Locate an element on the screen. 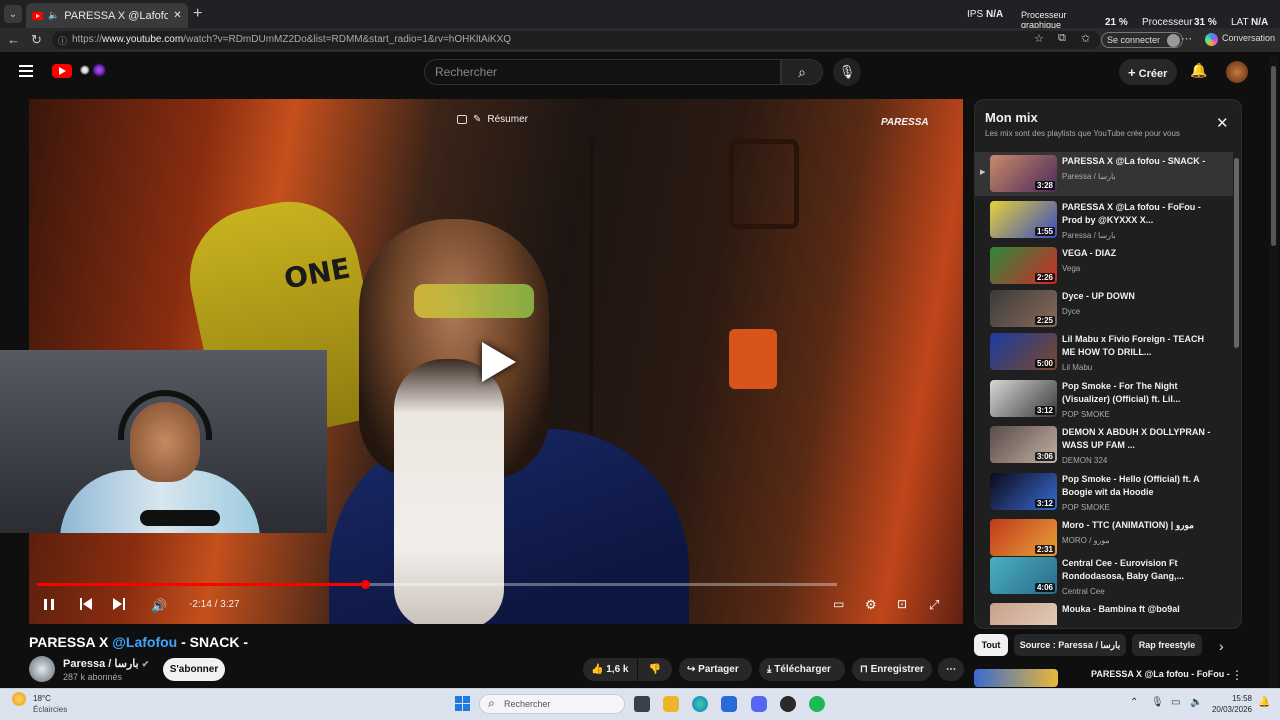 The image size is (1280, 720). browser-tab: 🔈 PARESSA X @Lafofou - SNAC ✕ is located at coordinates (107, 15).